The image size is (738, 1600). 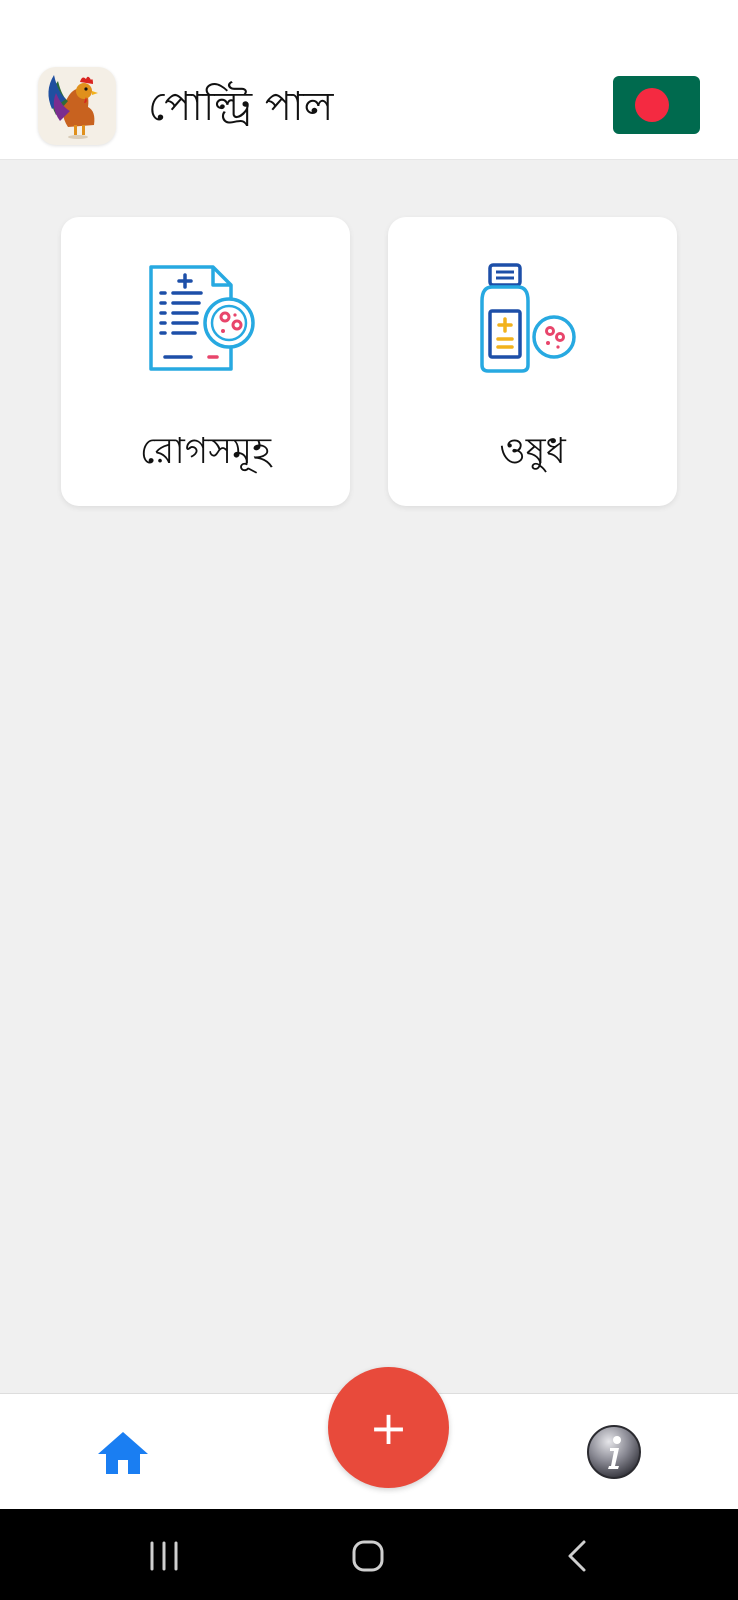 I want to click on back-chevron-icon, so click(x=578, y=1556).